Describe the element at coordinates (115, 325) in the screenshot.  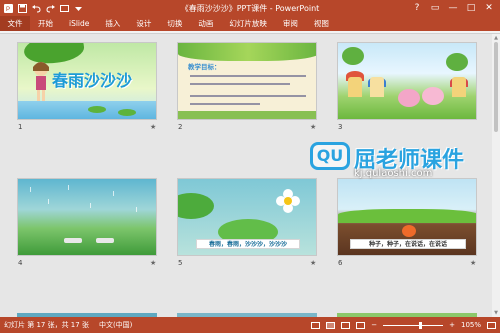
I see `language-status: 中文(中国)` at that location.